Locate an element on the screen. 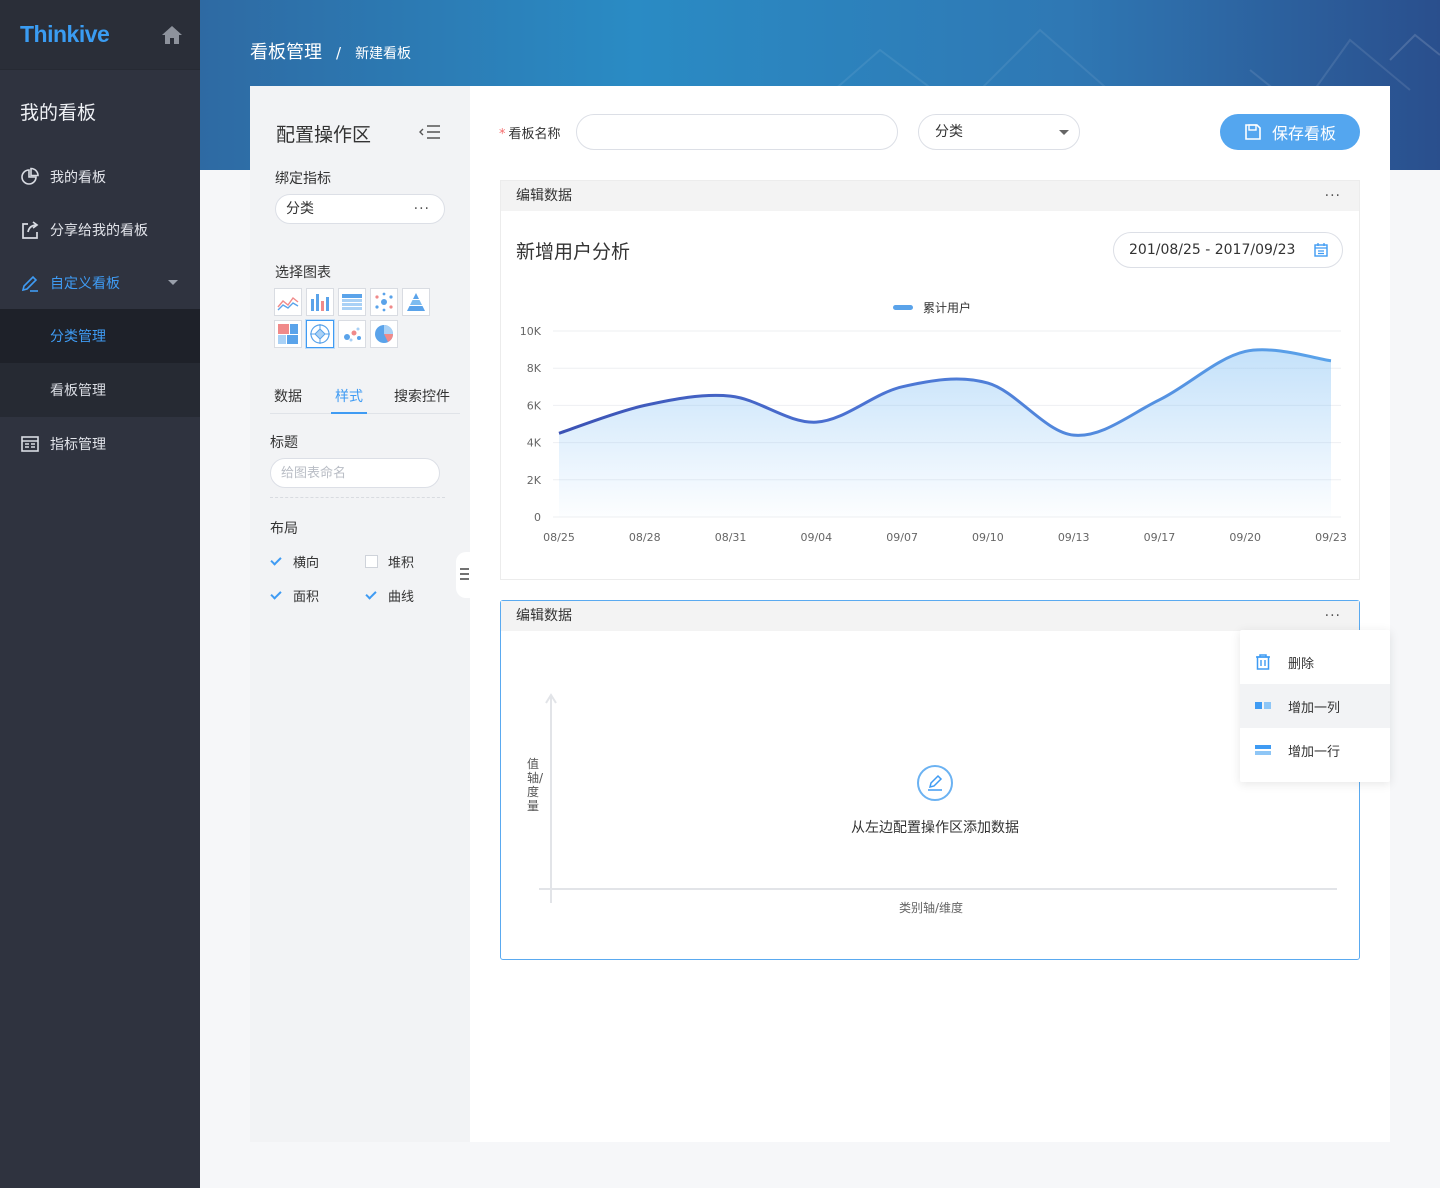  card-context-menu: 删除 增加一列 增加一行 is located at coordinates (1315, 706).